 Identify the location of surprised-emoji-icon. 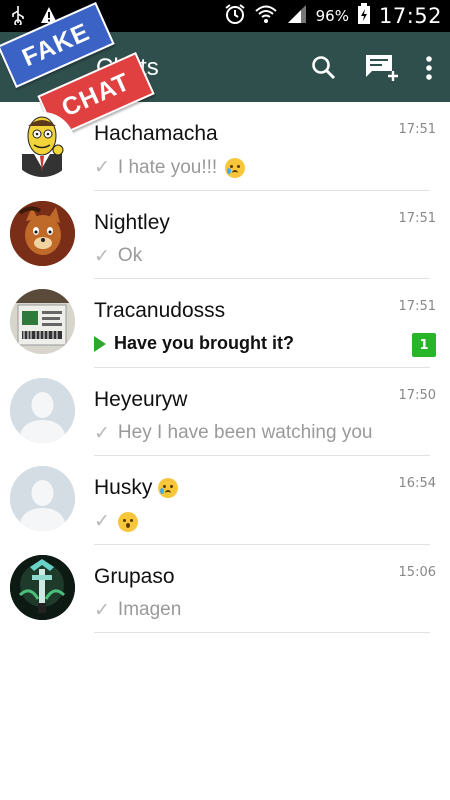
(127, 521).